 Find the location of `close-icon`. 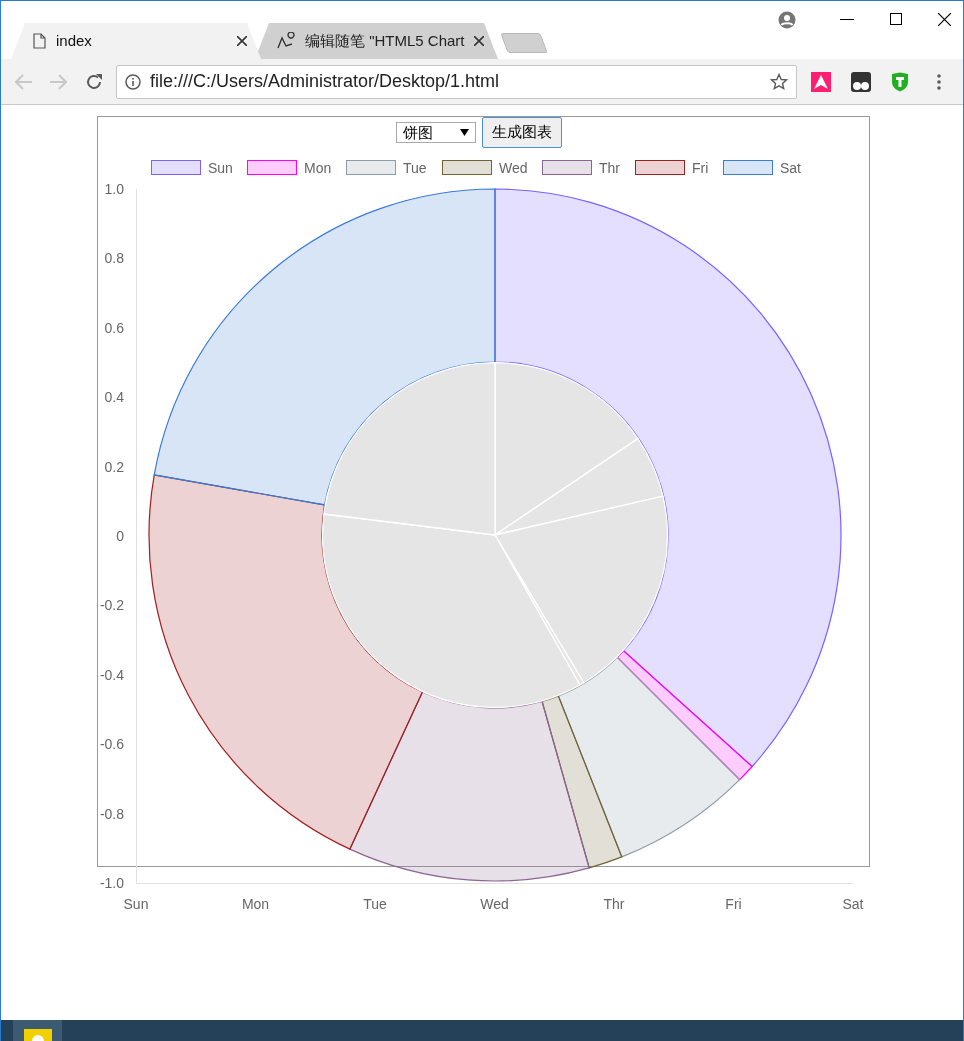

close-icon is located at coordinates (944, 19).